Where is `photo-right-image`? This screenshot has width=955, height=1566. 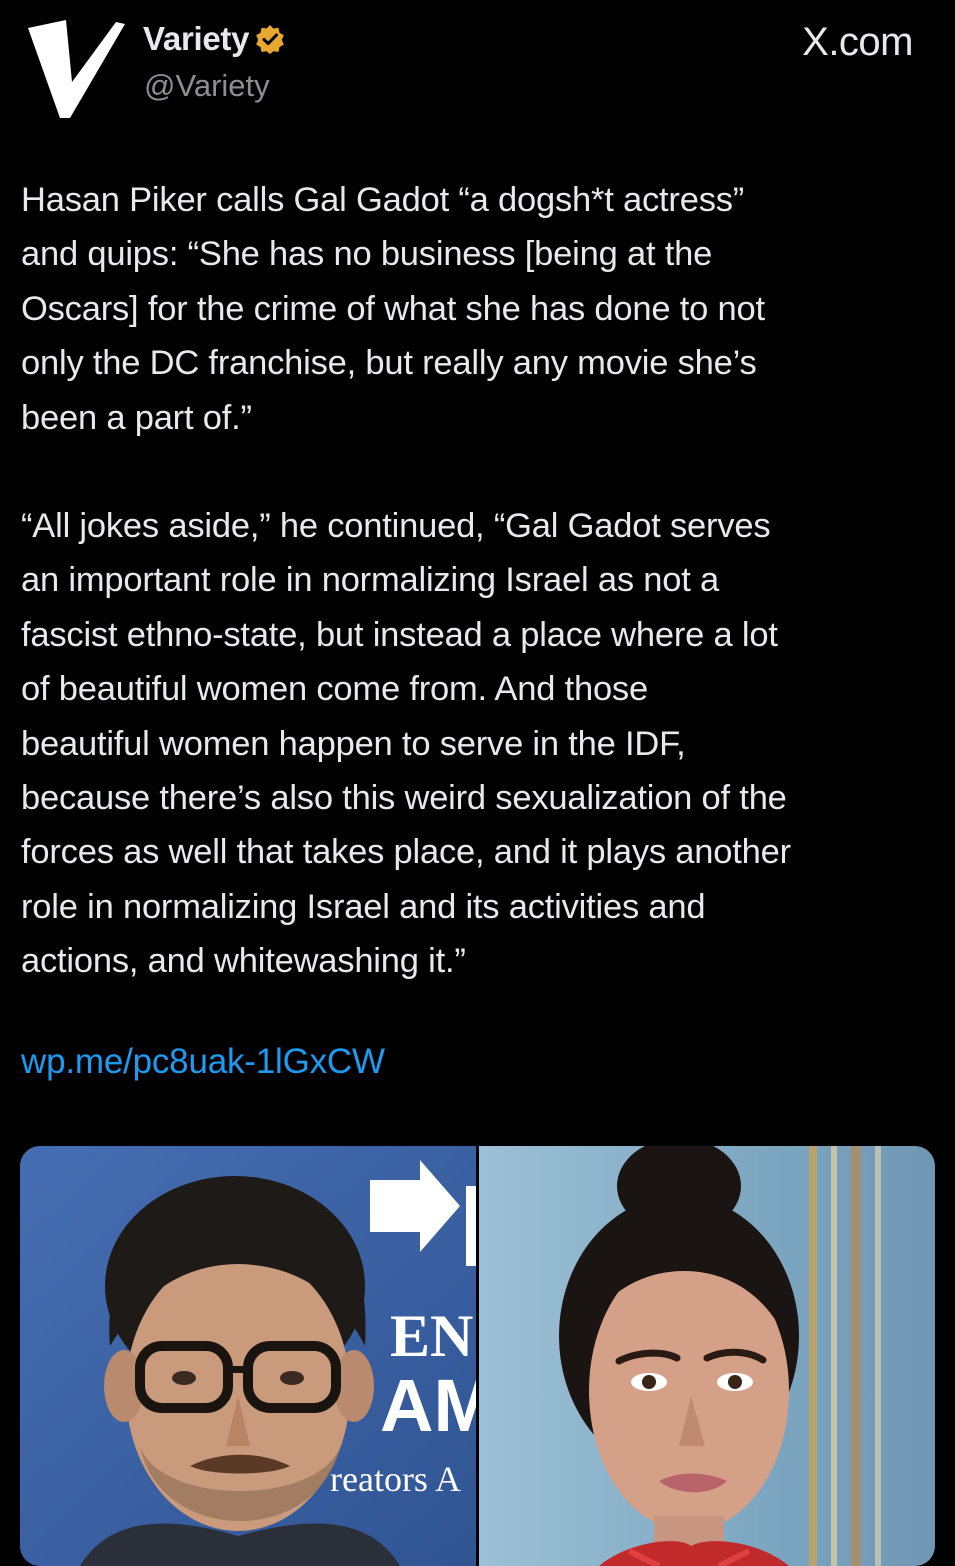 photo-right-image is located at coordinates (706, 1356).